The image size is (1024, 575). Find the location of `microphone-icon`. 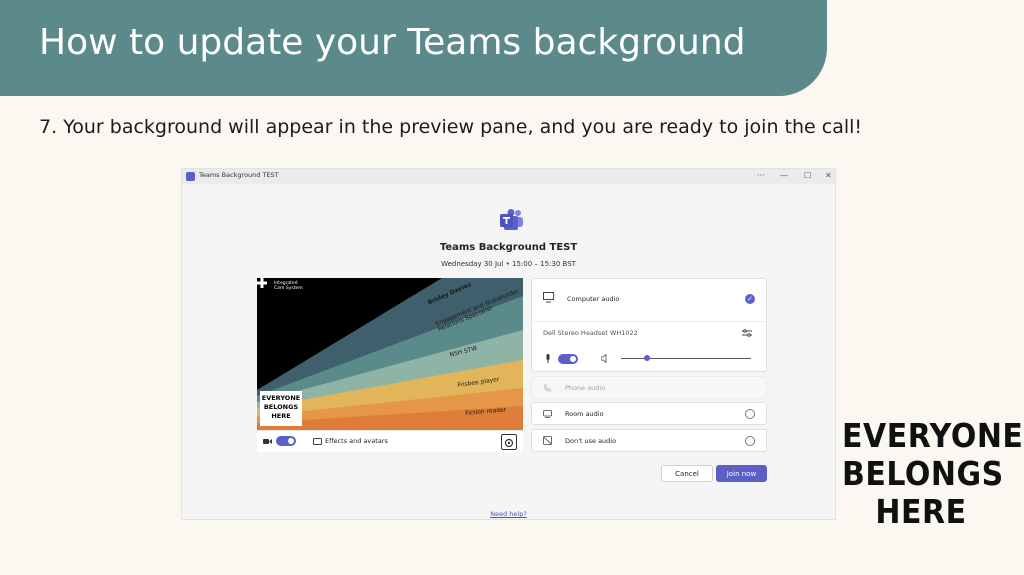

microphone-icon is located at coordinates (548, 358).